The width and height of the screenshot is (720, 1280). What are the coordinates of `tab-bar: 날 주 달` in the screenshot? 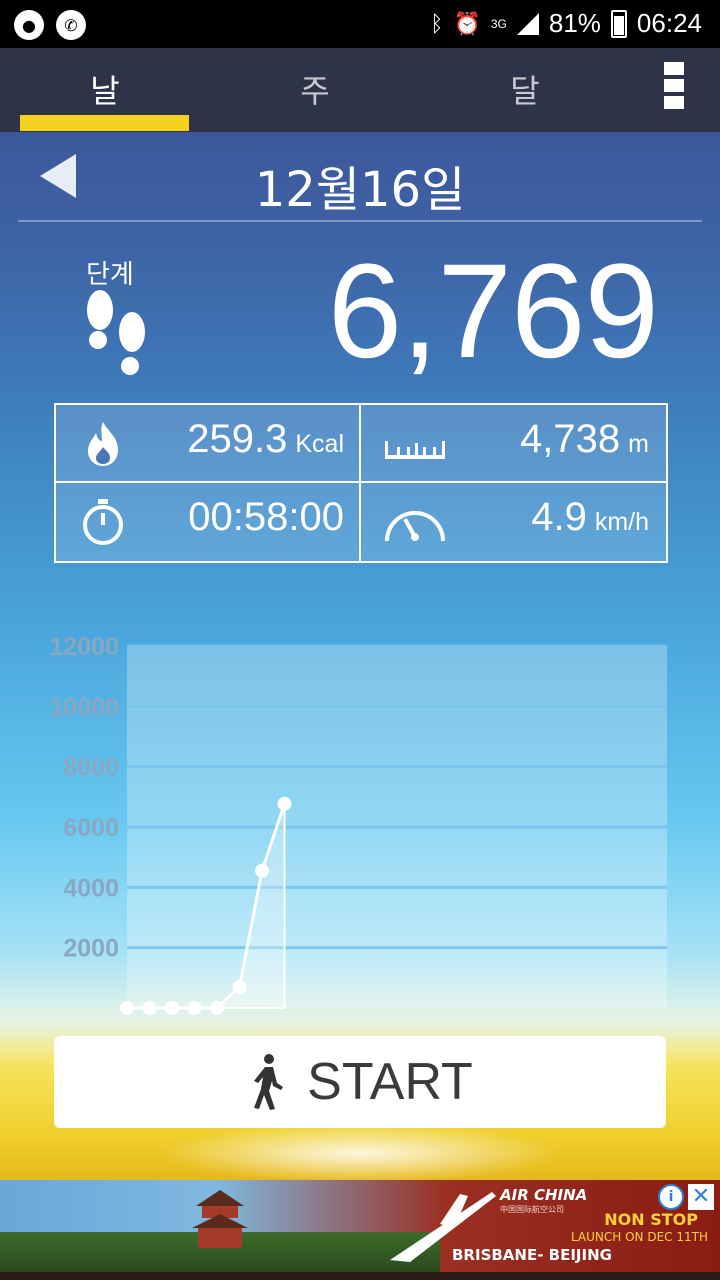 It's located at (360, 90).